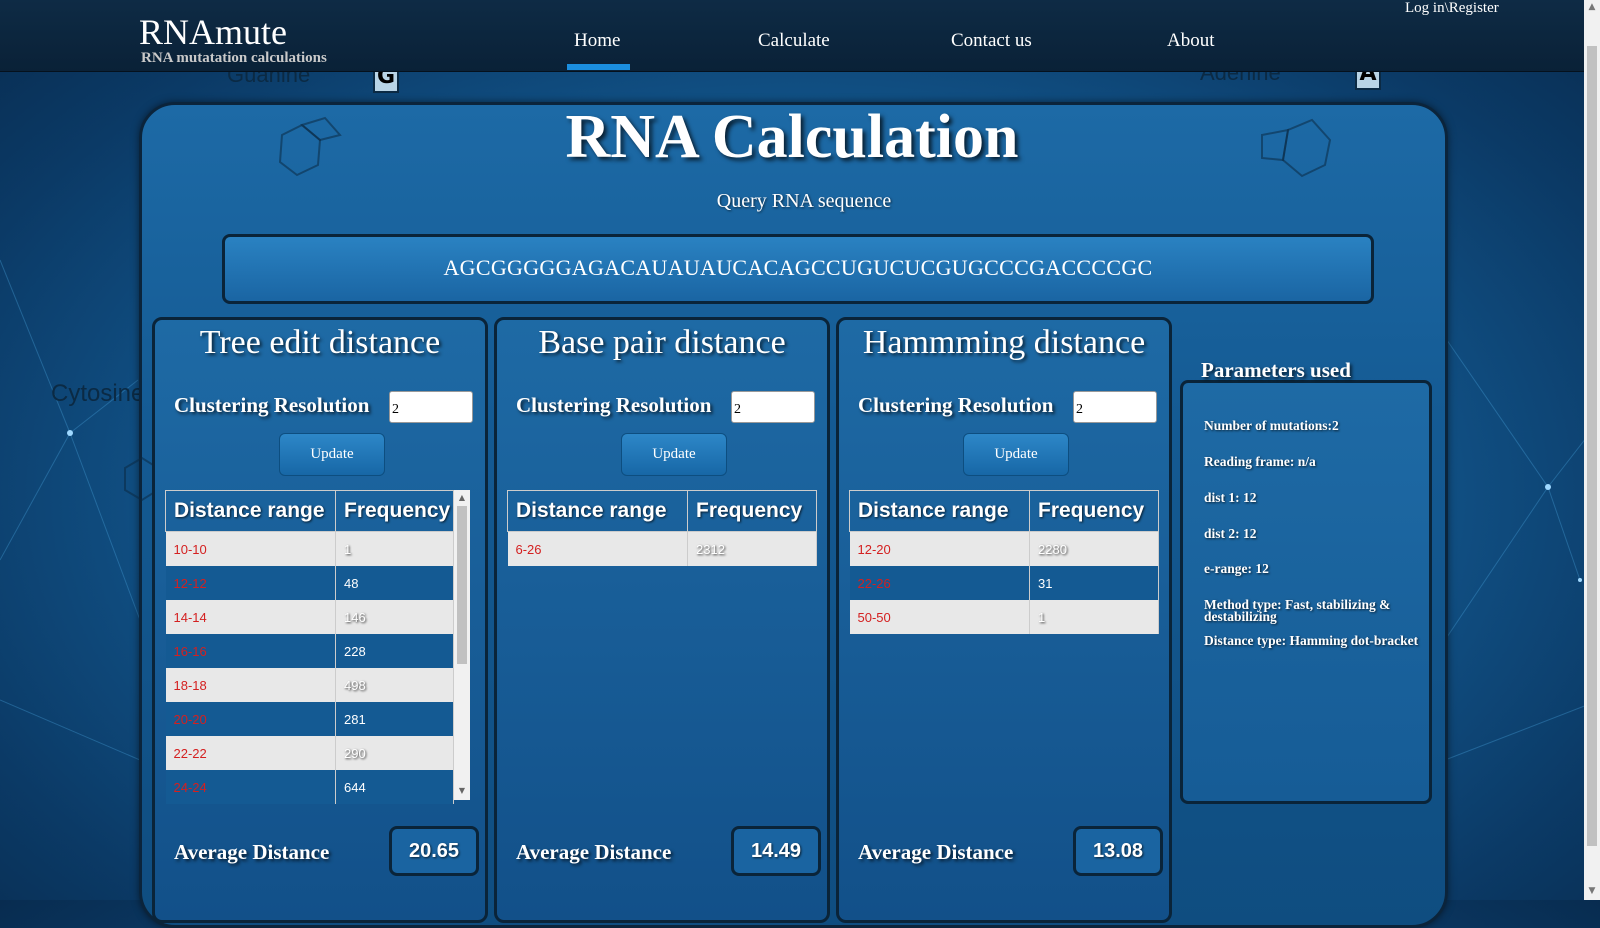  What do you see at coordinates (250, 753) in the screenshot?
I see `range-cell: 22-22` at bounding box center [250, 753].